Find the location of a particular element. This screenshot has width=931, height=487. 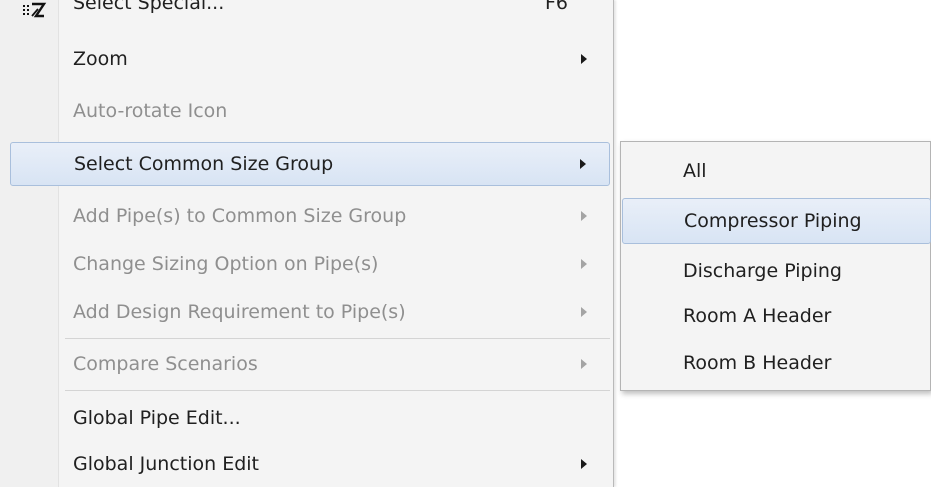

menu-item-select-special: Select Special... F6 is located at coordinates (311, 10).